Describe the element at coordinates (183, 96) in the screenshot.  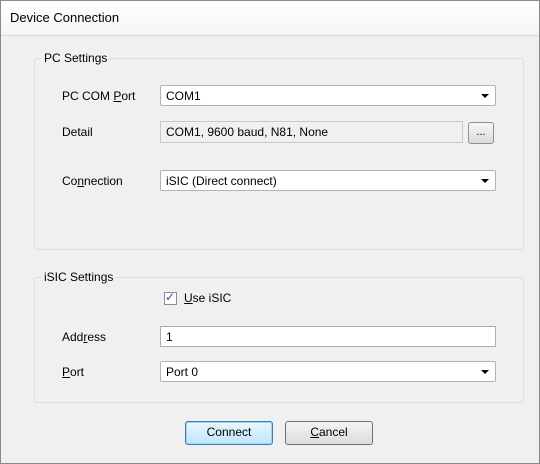
I see `pc-com-port-value: COM1` at that location.